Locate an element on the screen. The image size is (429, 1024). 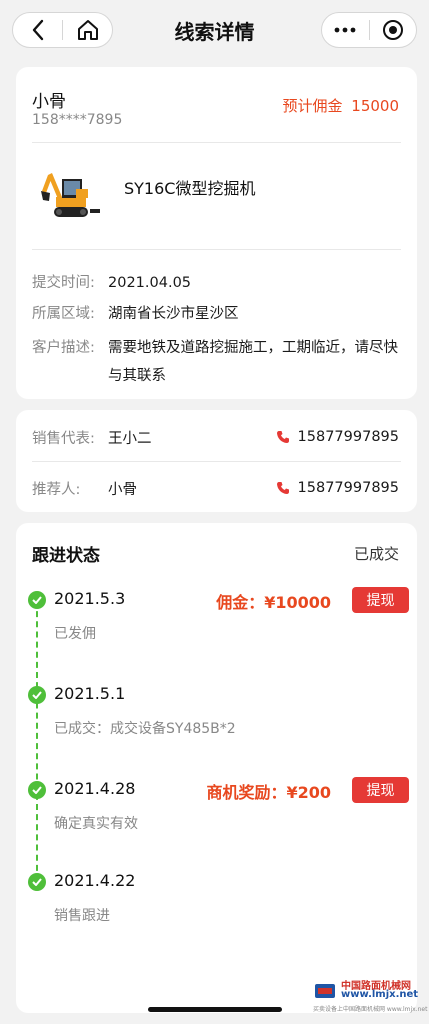
region-label: 所属区域: is located at coordinates (63, 314).